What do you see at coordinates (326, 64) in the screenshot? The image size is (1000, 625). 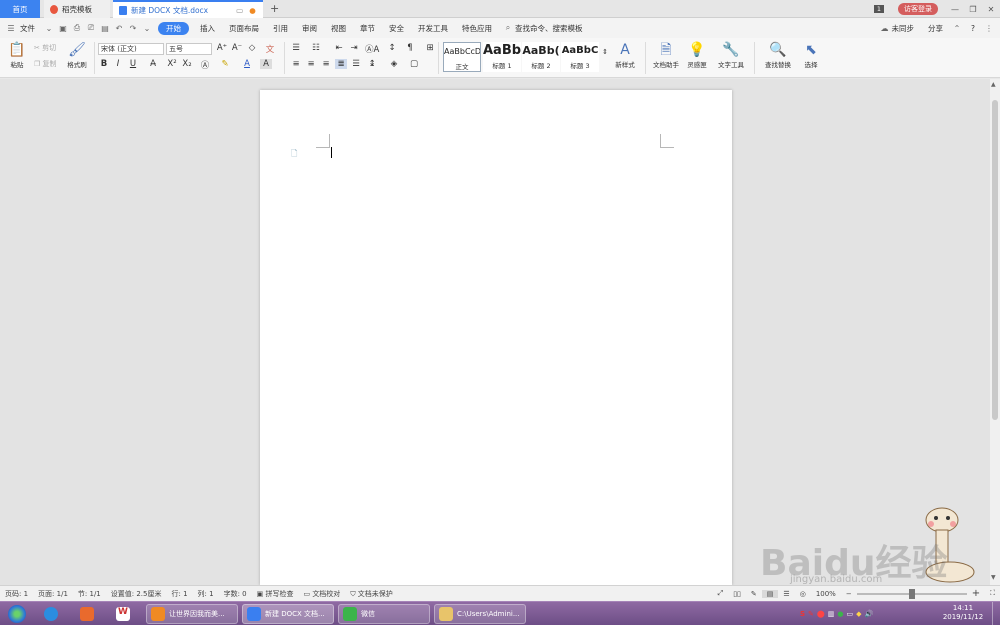 I see `align-right-icon: ≡` at bounding box center [326, 64].